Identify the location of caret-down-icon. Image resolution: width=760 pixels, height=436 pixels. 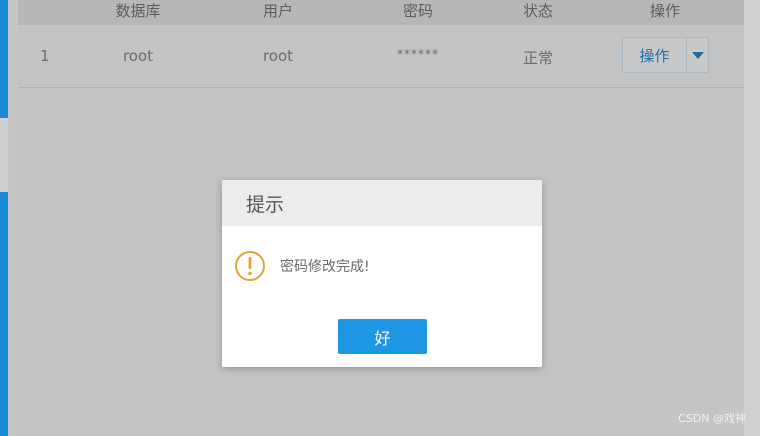
(697, 55).